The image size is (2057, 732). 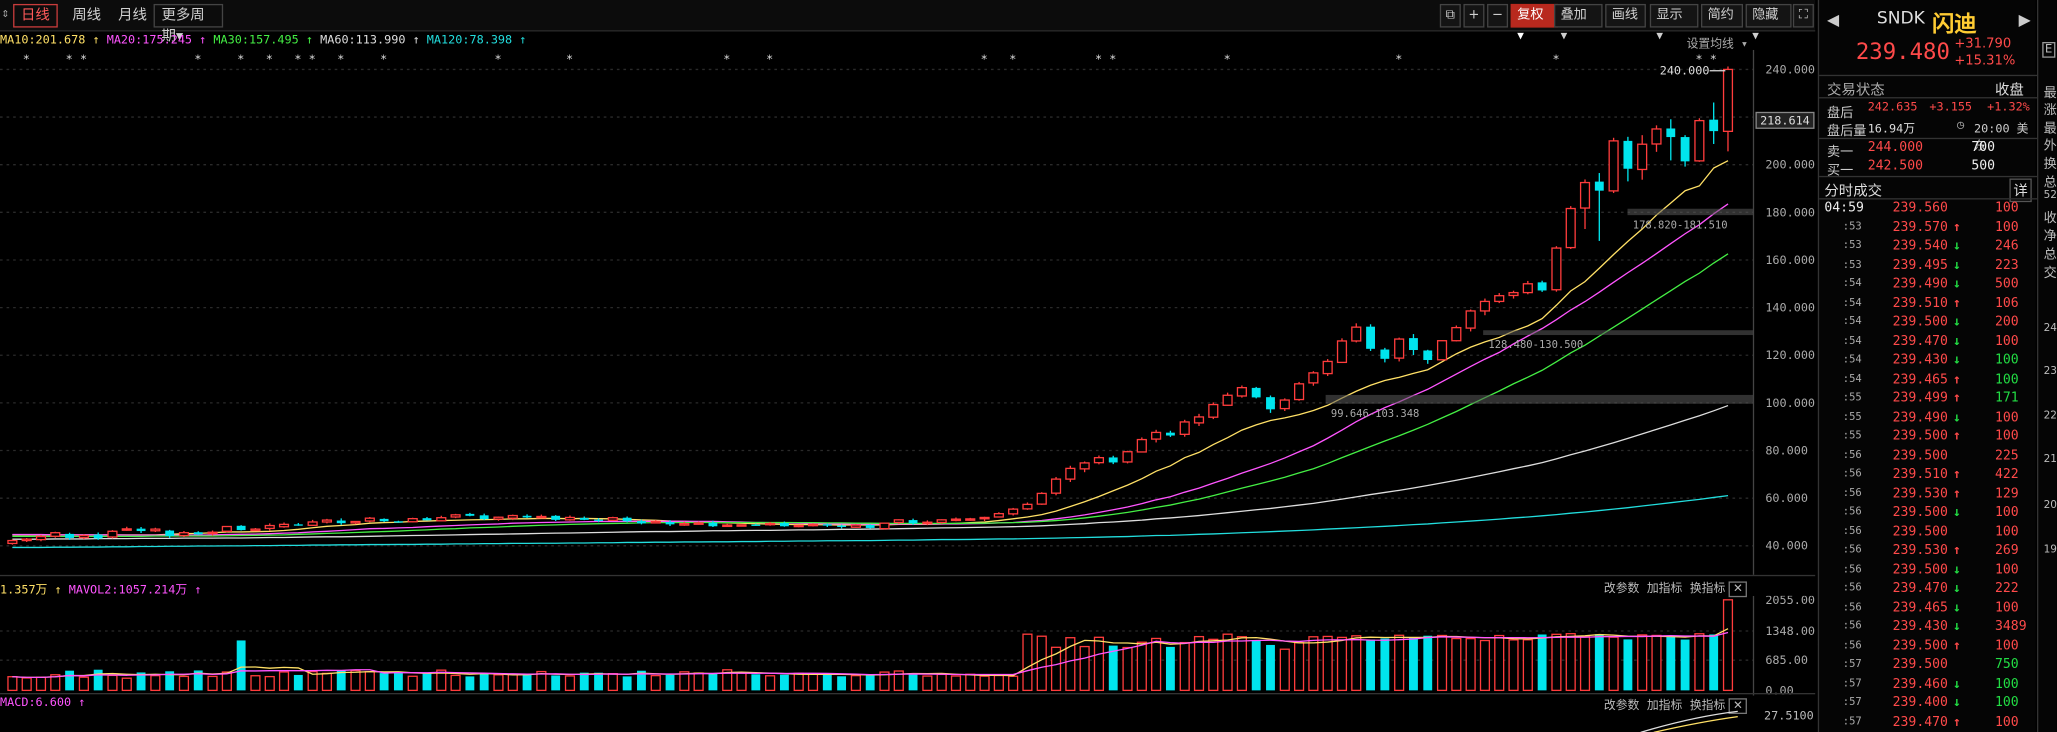 What do you see at coordinates (1012, 59) in the screenshot?
I see `event-marker: *` at bounding box center [1012, 59].